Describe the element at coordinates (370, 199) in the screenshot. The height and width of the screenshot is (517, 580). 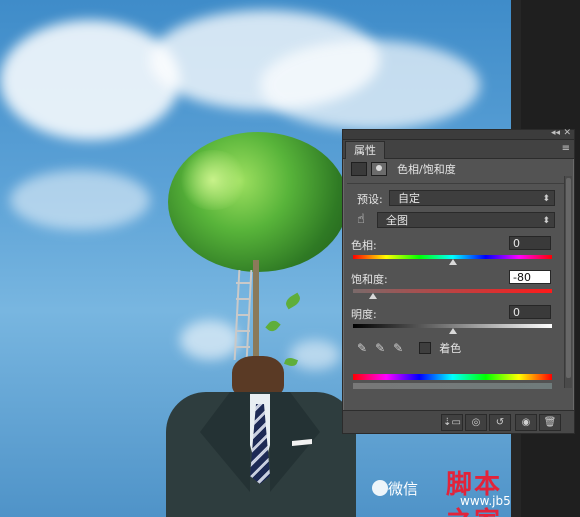
I see `preset-label: 预设:` at that location.